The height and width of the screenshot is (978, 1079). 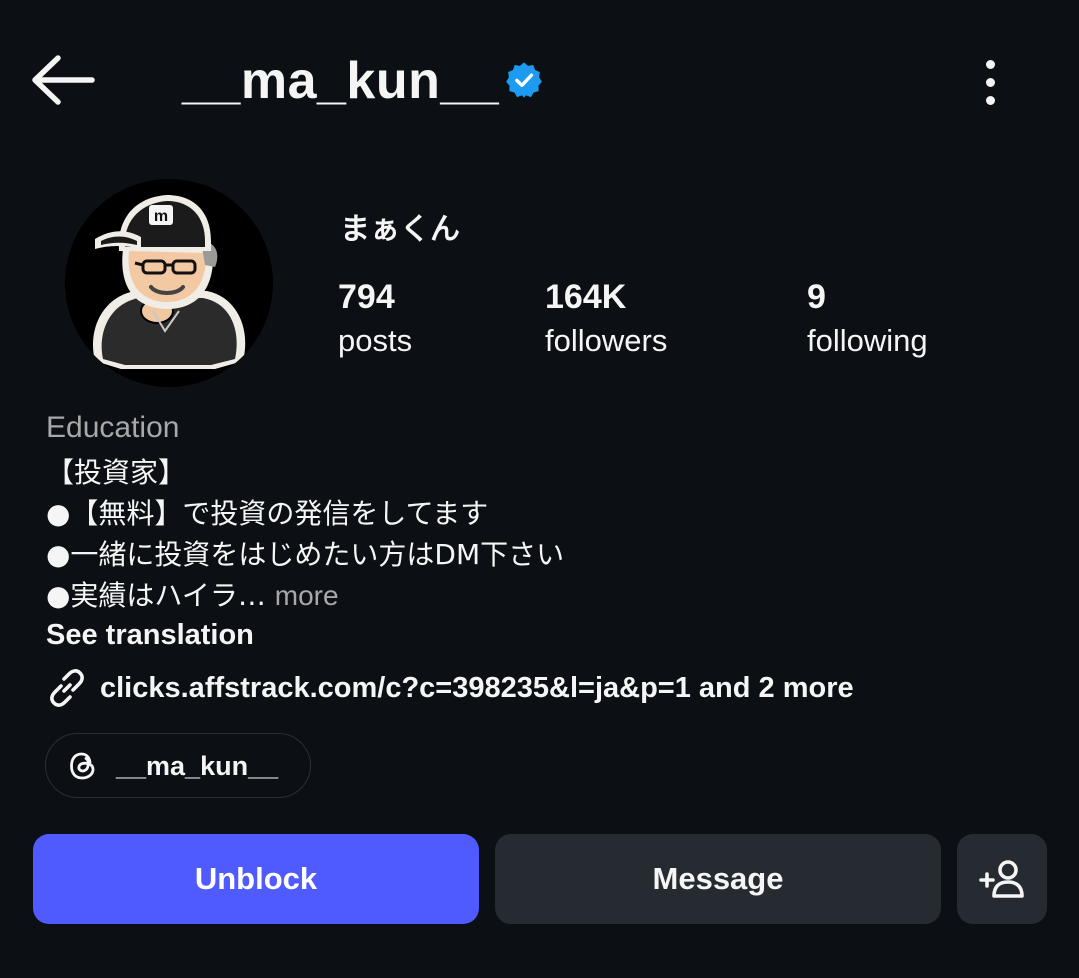 I want to click on add-person-icon, so click(x=1001, y=879).